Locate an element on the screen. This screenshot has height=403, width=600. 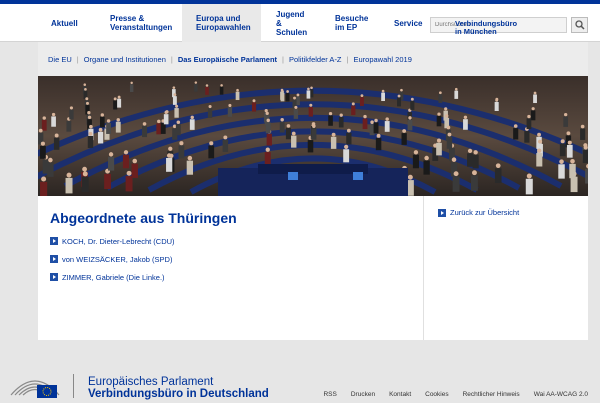
member-link-zimmer: ZIMMER, Gabriele (Die Linke.) is located at coordinates (230, 277).